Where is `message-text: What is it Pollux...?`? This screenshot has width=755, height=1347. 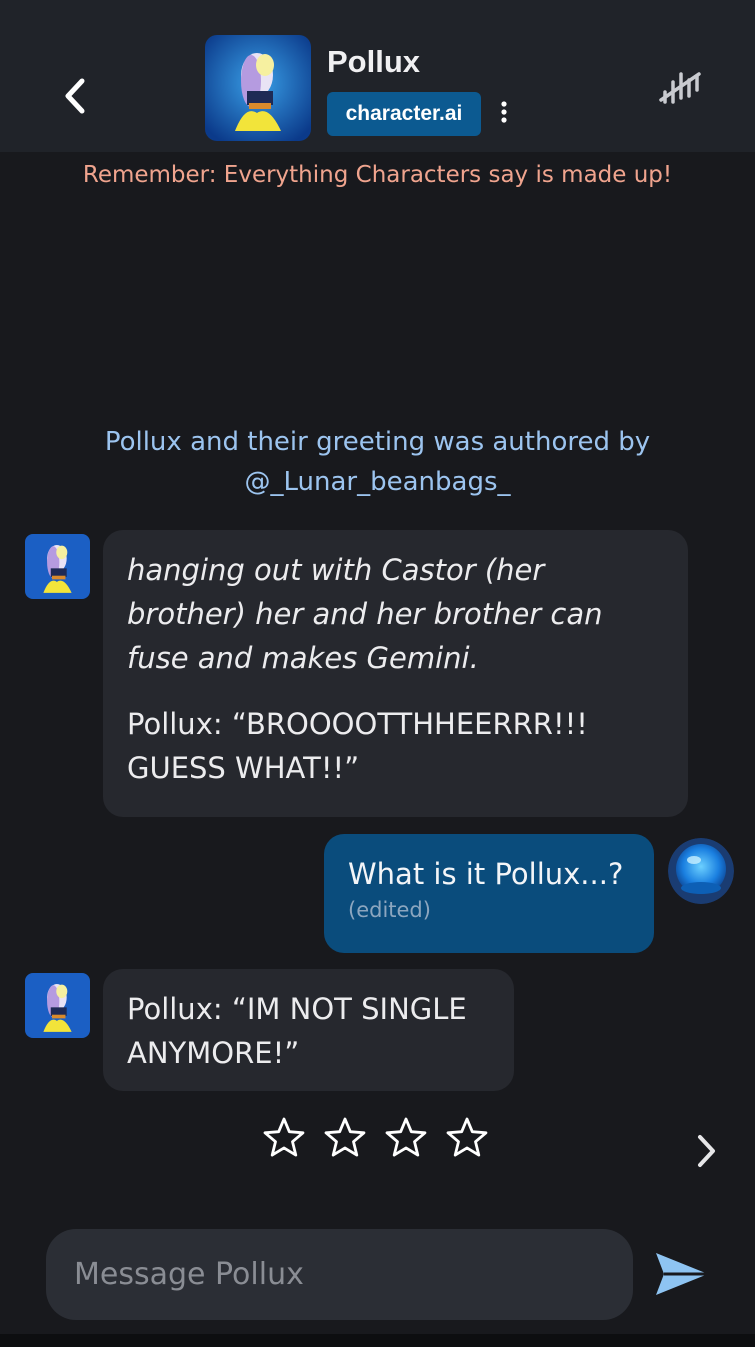 message-text: What is it Pollux...? is located at coordinates (486, 874).